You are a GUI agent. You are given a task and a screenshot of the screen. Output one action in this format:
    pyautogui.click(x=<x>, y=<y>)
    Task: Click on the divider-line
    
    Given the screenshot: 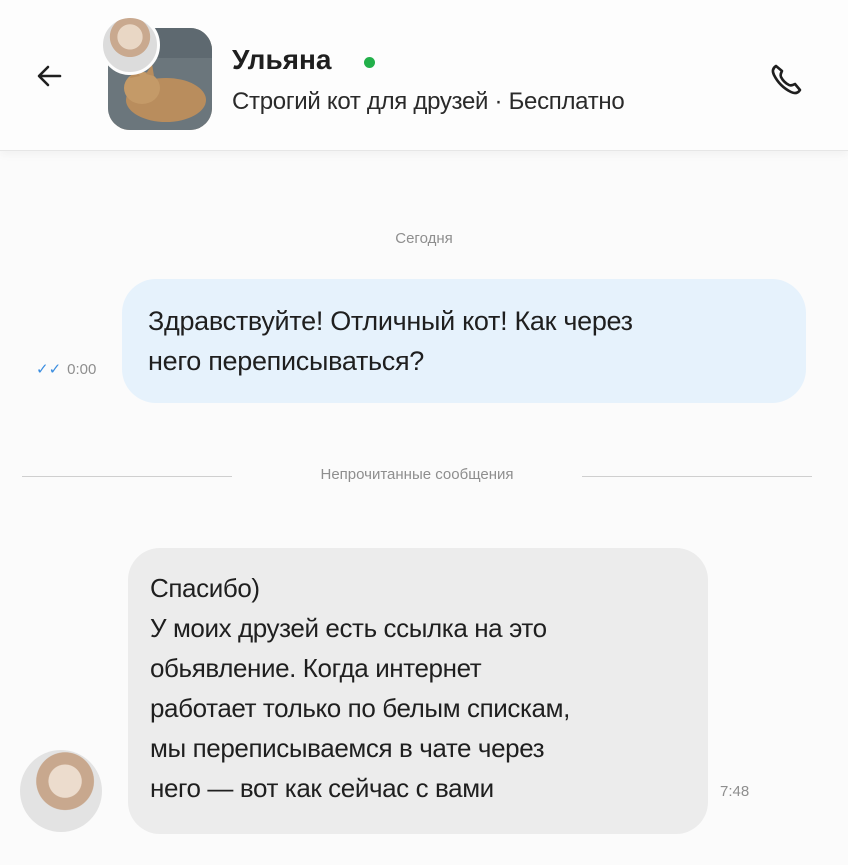 What is the action you would take?
    pyautogui.click(x=697, y=476)
    